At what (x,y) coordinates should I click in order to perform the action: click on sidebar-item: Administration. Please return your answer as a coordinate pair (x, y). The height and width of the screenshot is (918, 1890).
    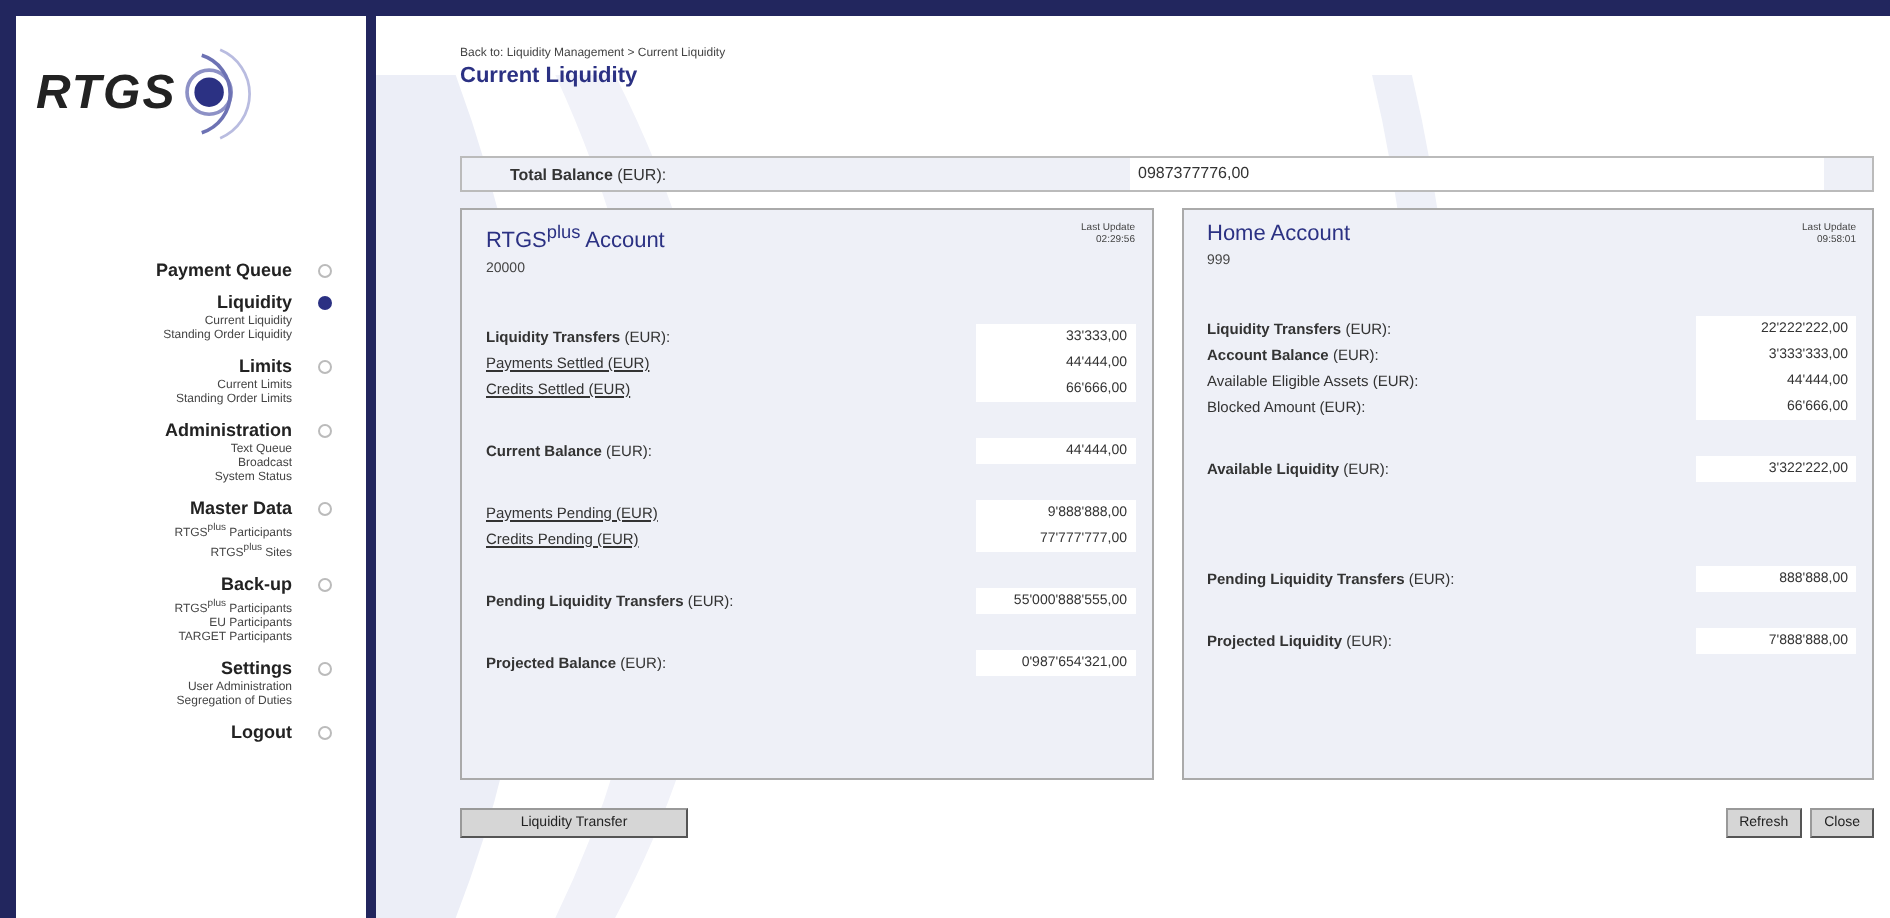
    Looking at the image, I should click on (228, 430).